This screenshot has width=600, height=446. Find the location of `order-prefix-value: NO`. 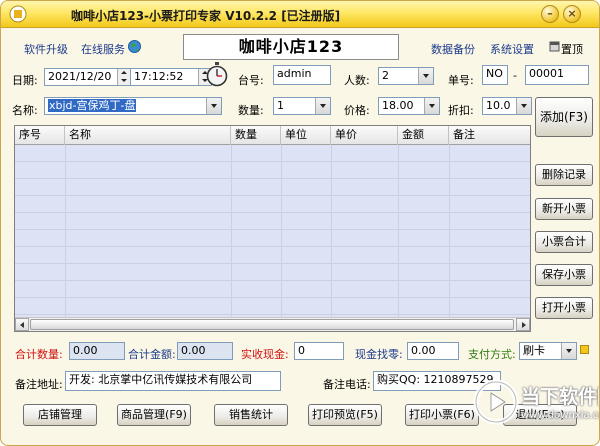

order-prefix-value: NO is located at coordinates (494, 73).